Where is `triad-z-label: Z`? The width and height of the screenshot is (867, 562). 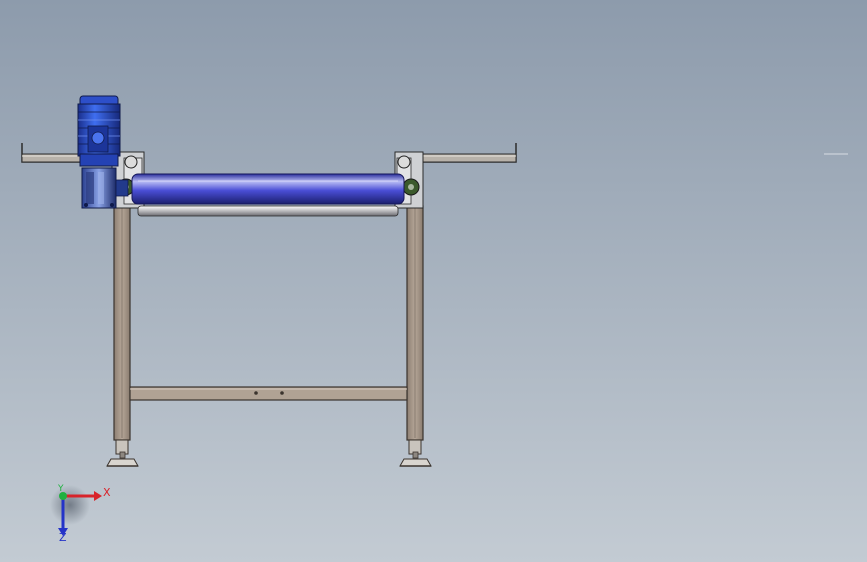 triad-z-label: Z is located at coordinates (63, 537).